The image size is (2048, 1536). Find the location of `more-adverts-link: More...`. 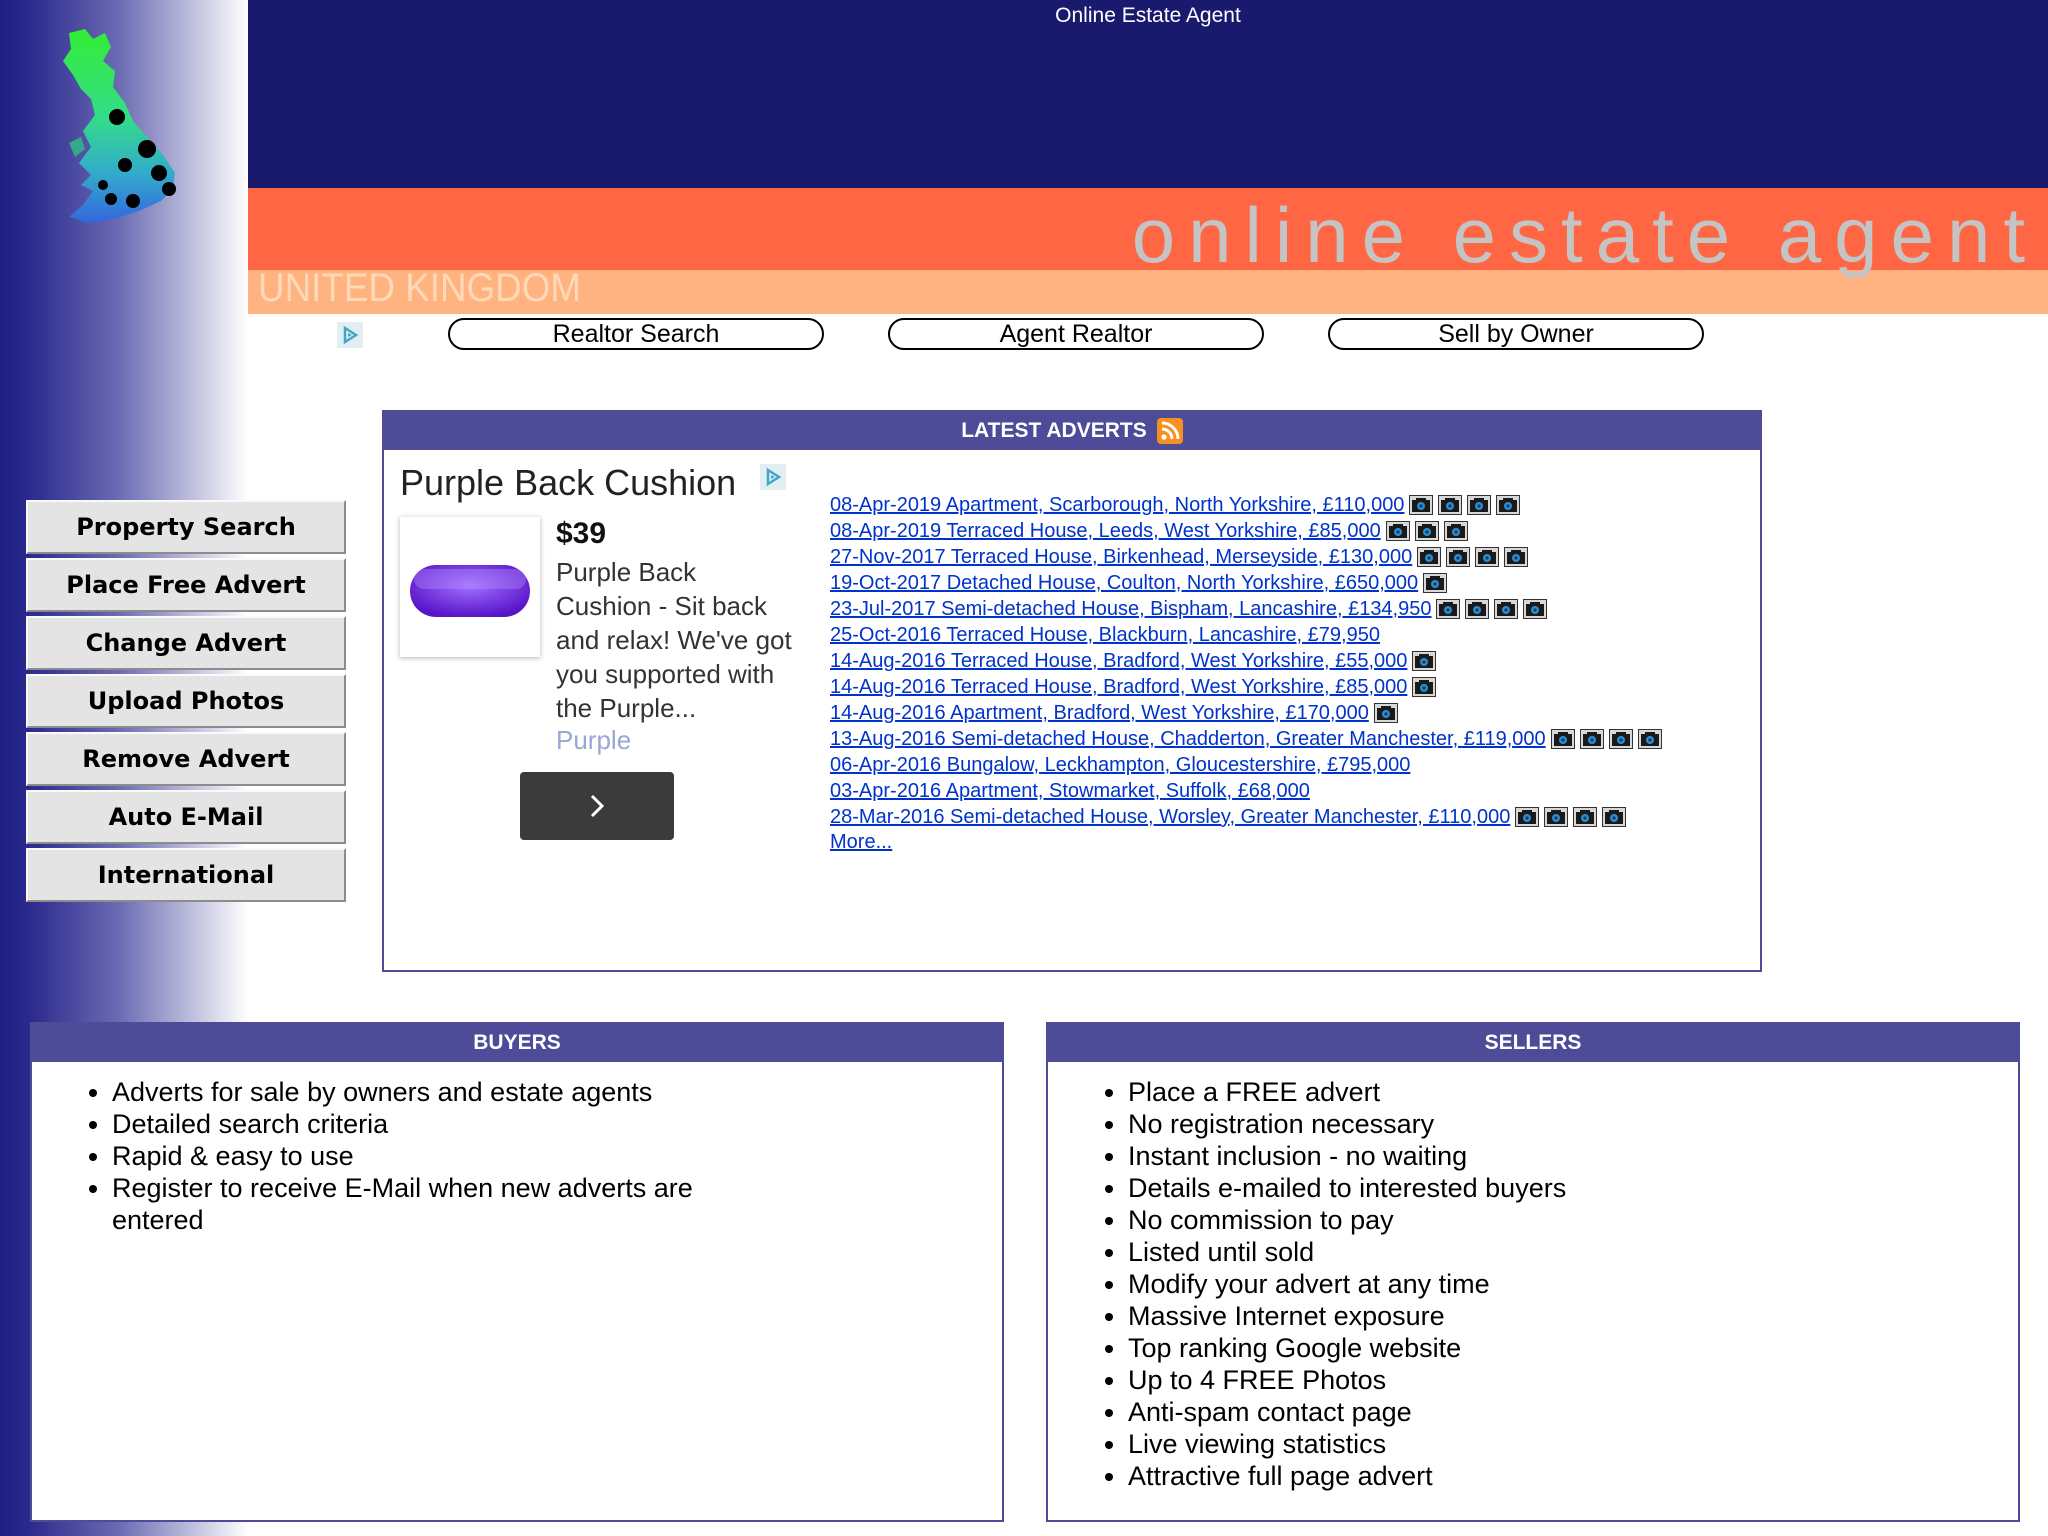

more-adverts-link: More... is located at coordinates (861, 842).